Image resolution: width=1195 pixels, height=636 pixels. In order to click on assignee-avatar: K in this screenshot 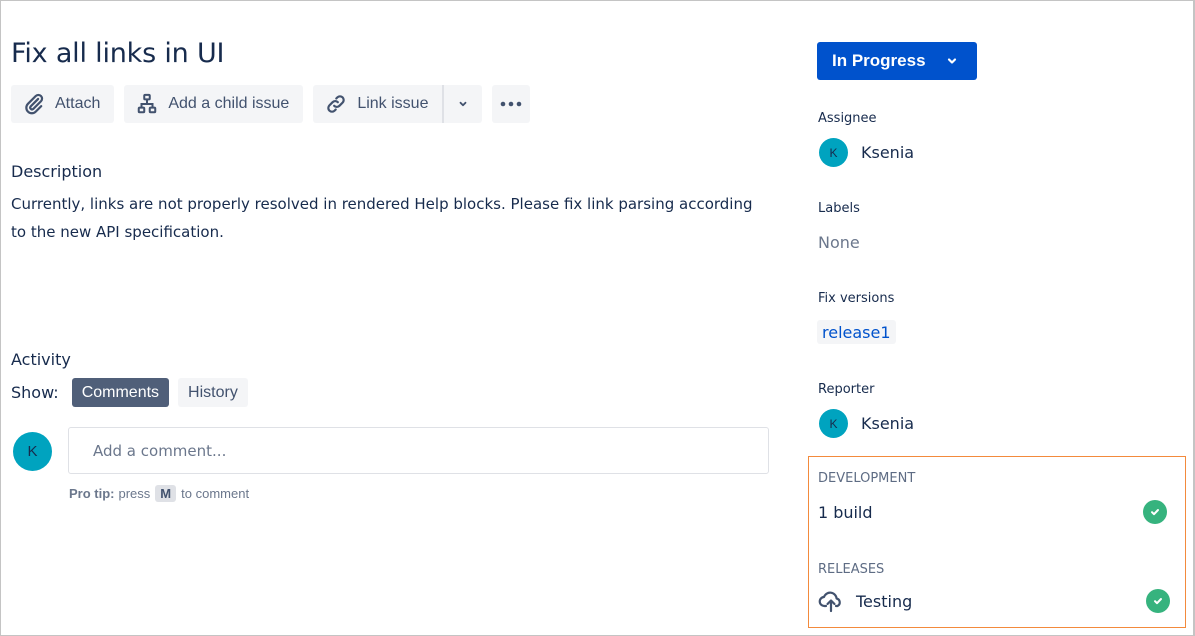, I will do `click(833, 152)`.